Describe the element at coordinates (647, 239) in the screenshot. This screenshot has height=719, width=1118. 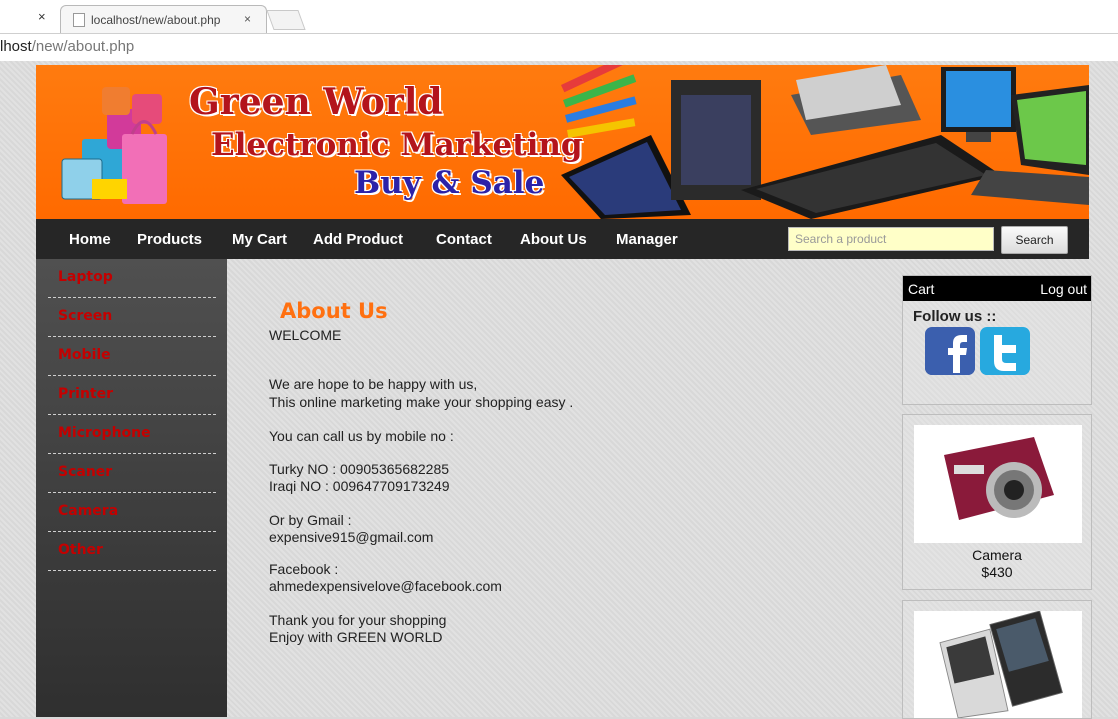
I see `nav-manager: Manager` at that location.